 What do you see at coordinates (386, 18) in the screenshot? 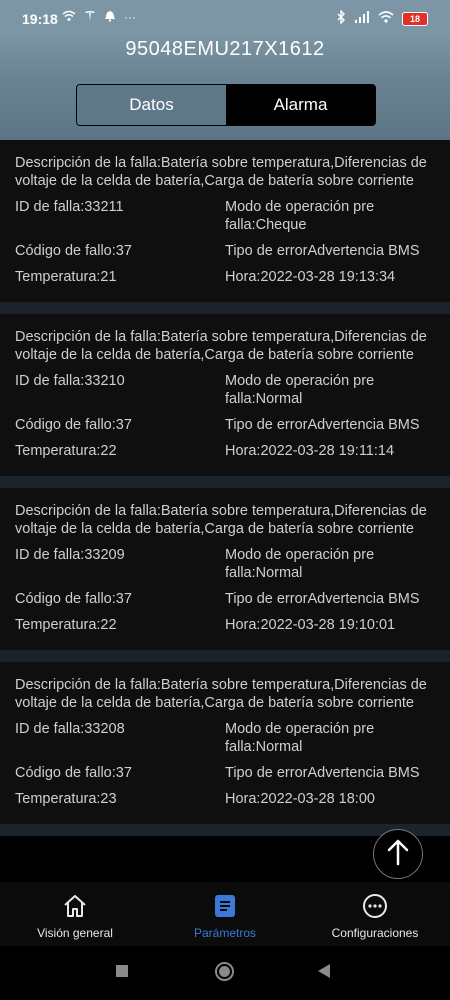
I see `wifi-icon` at bounding box center [386, 18].